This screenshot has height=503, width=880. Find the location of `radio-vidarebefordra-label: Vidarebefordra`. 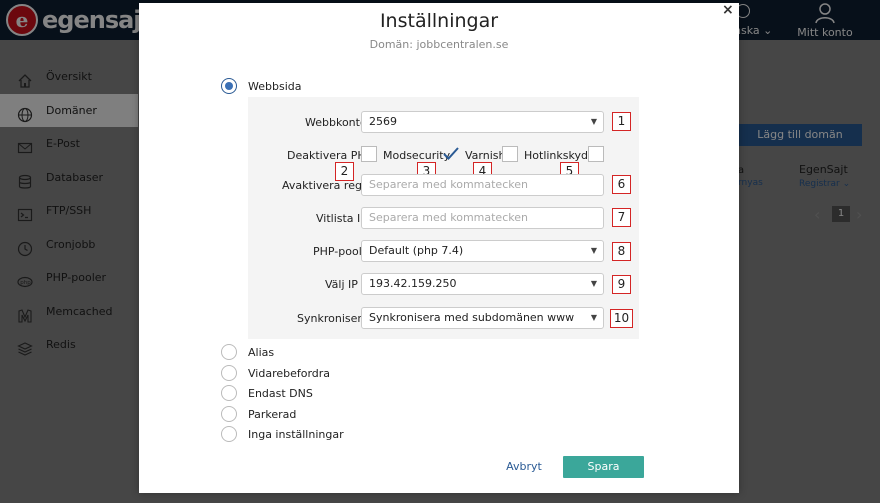

radio-vidarebefordra-label: Vidarebefordra is located at coordinates (289, 373).